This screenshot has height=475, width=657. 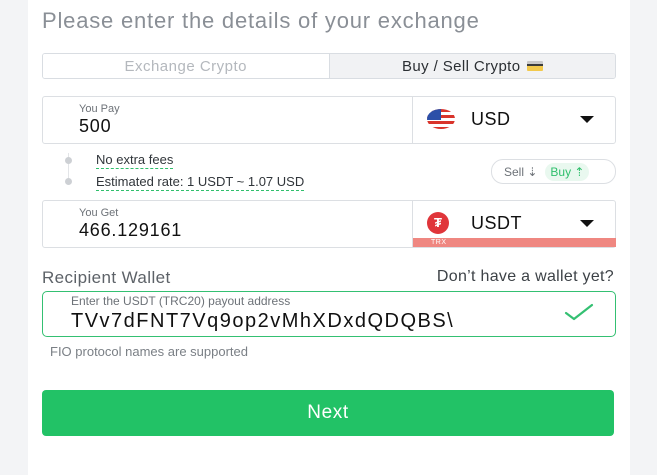 What do you see at coordinates (496, 223) in the screenshot?
I see `get-currency-label: USDT` at bounding box center [496, 223].